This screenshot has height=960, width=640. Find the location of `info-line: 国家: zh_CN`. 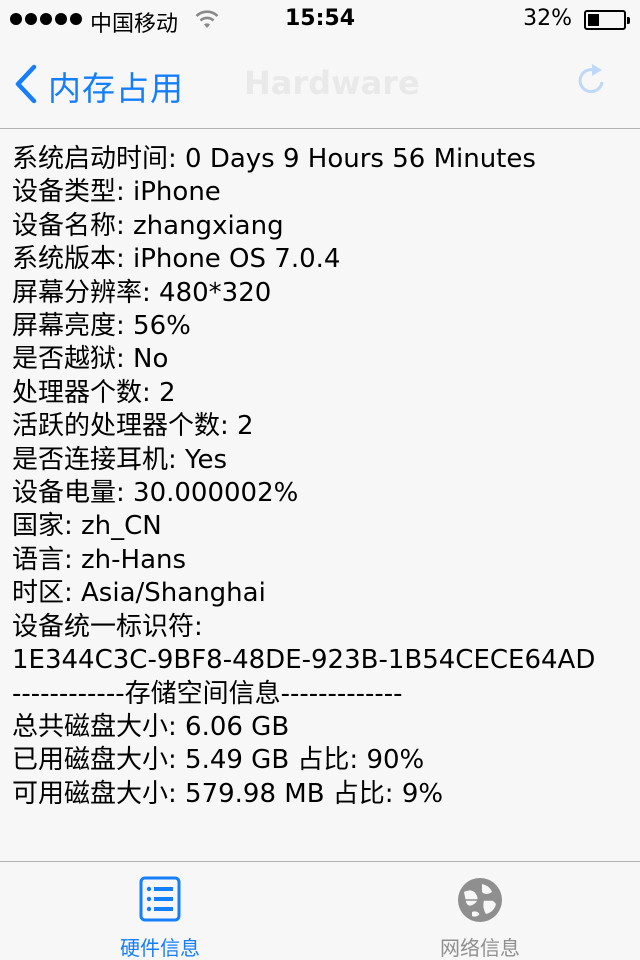

info-line: 国家: zh_CN is located at coordinates (87, 526).